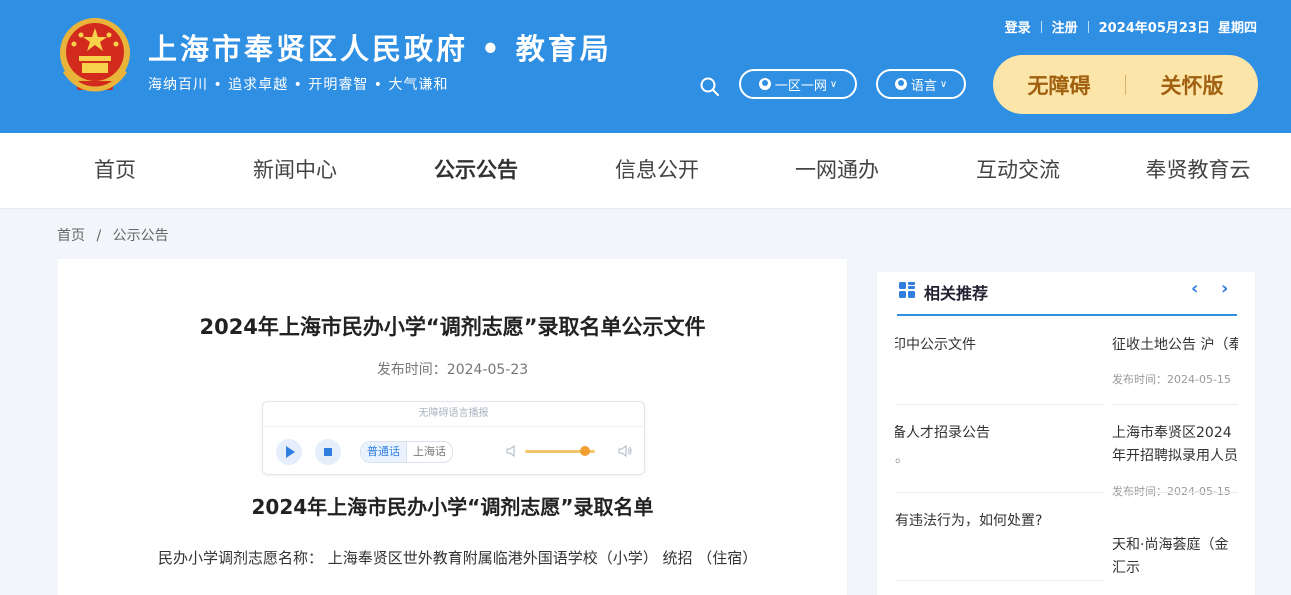 This screenshot has height=595, width=1291. I want to click on breadcrumb-home: 首页, so click(71, 236).